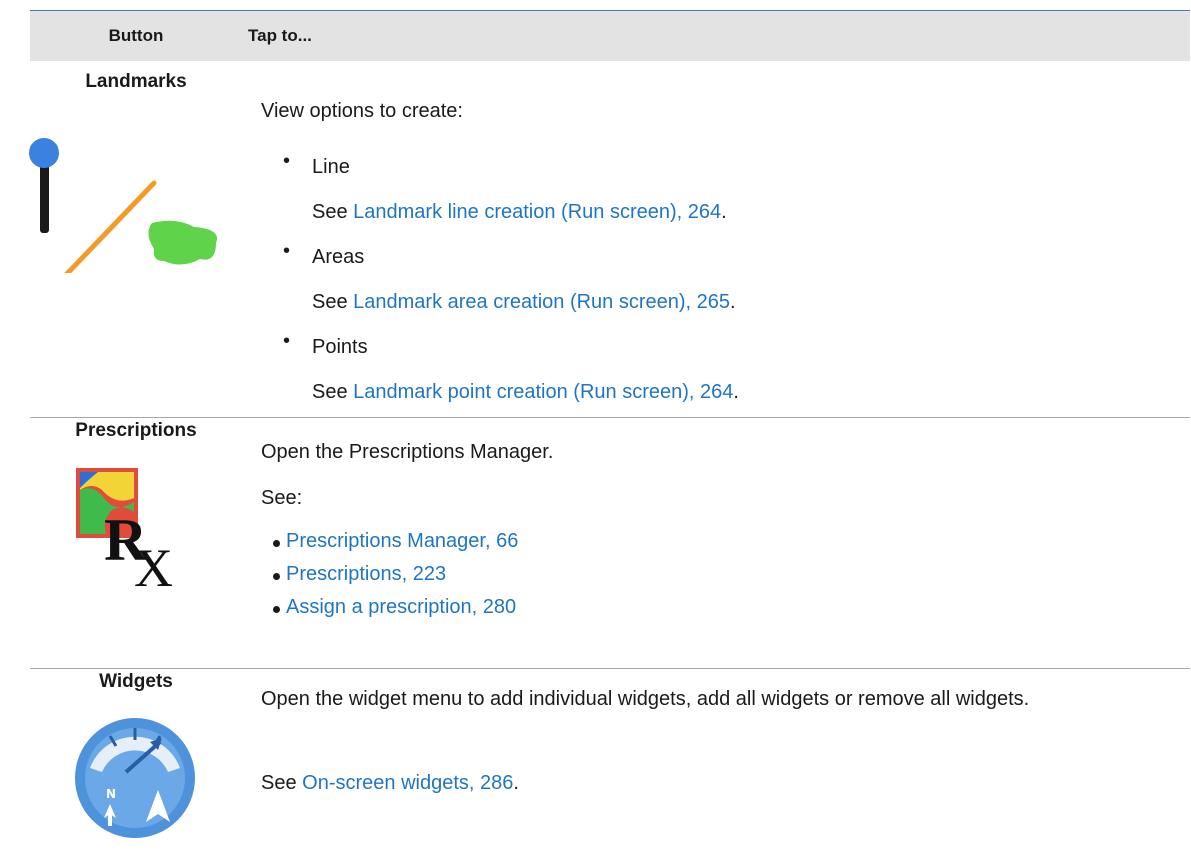 The width and height of the screenshot is (1191, 859). Describe the element at coordinates (282, 498) in the screenshot. I see `prescriptions-see: See:` at that location.